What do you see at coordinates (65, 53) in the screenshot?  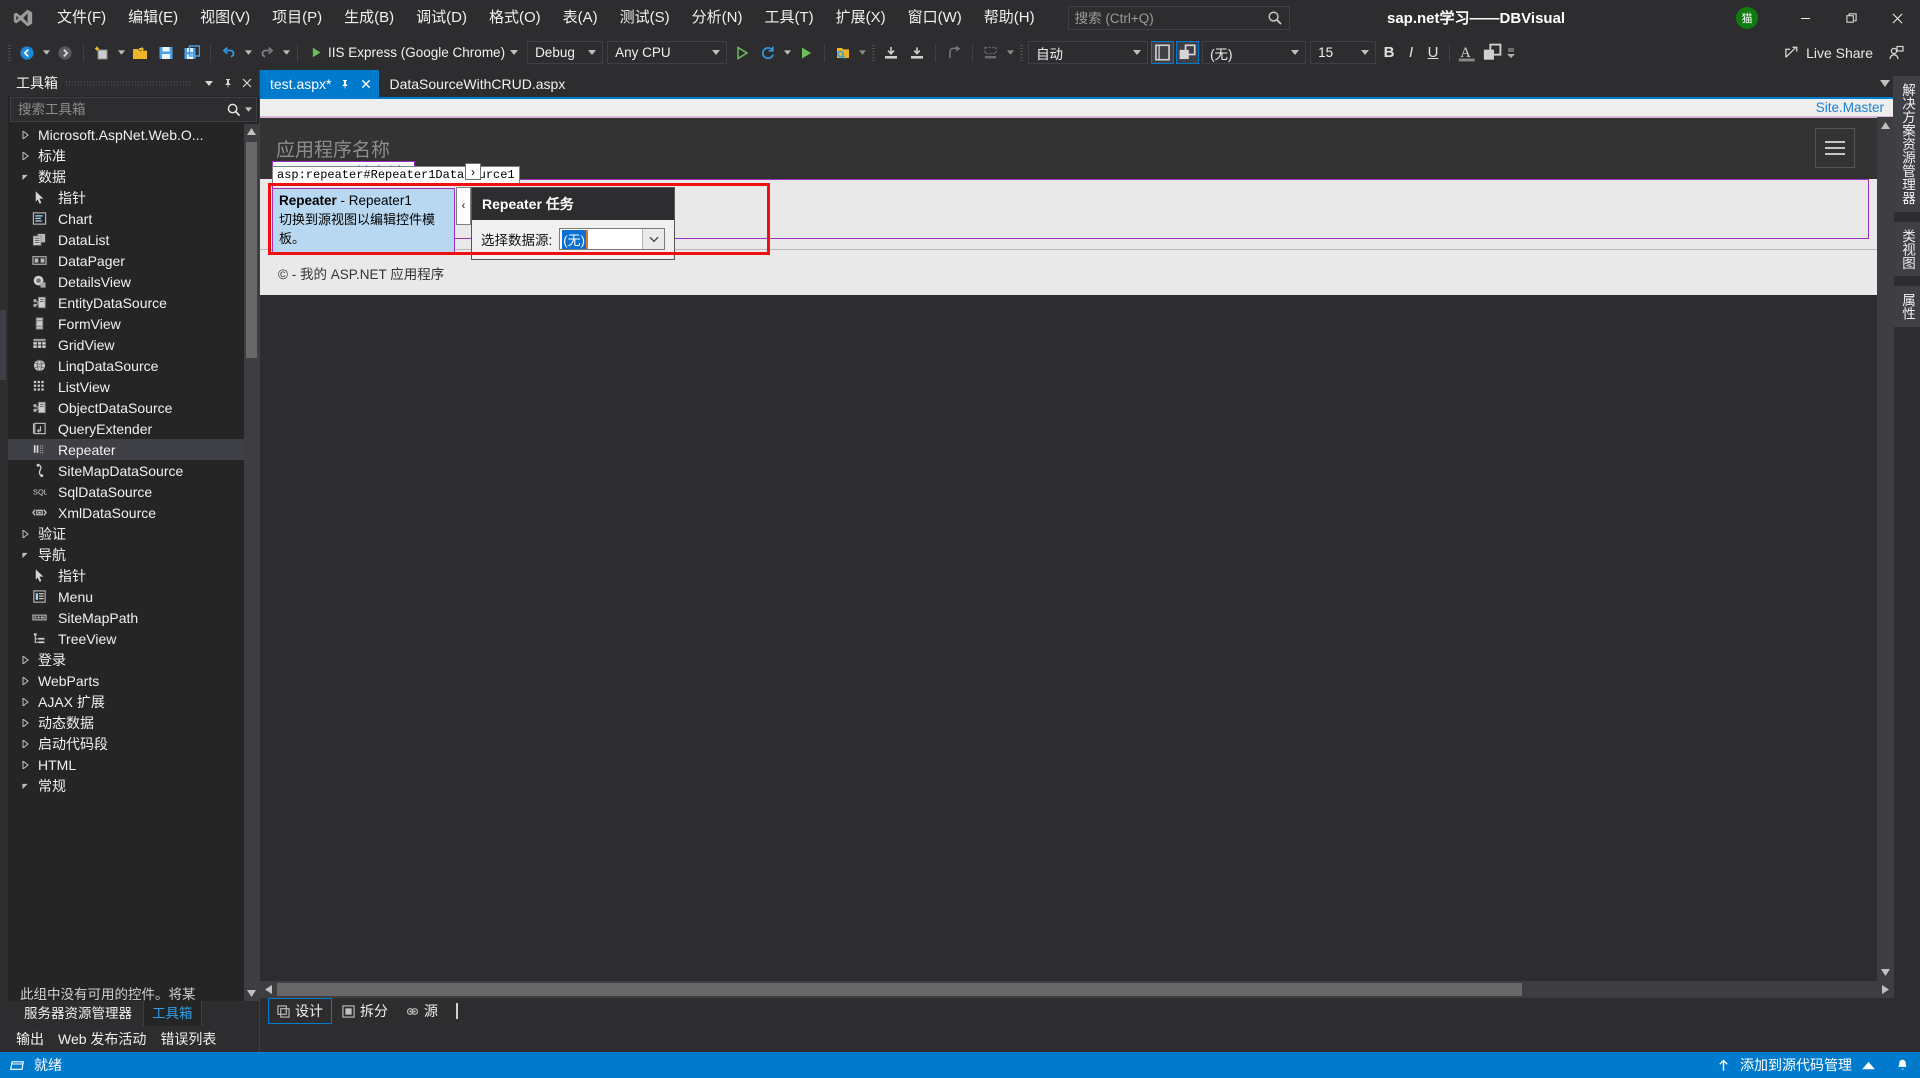 I see `navigate-forward-button` at bounding box center [65, 53].